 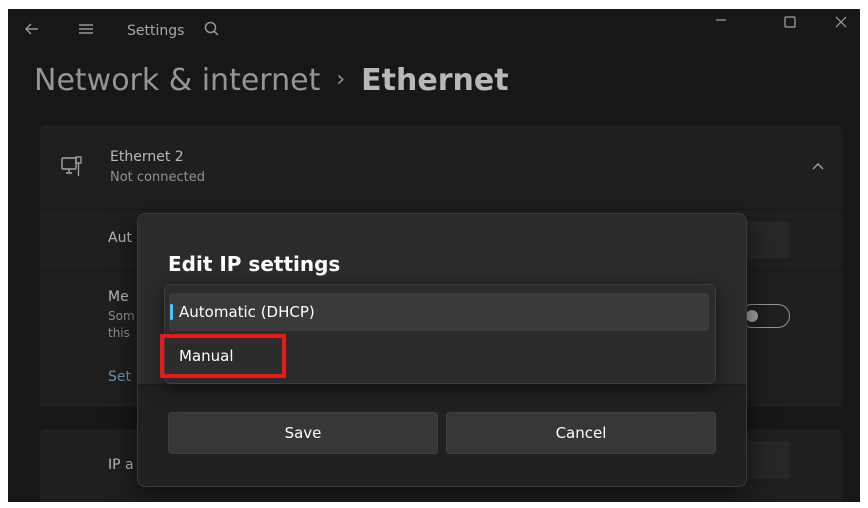 I want to click on option-automatic-dhcp: Automatic (DHCP), so click(x=439, y=312).